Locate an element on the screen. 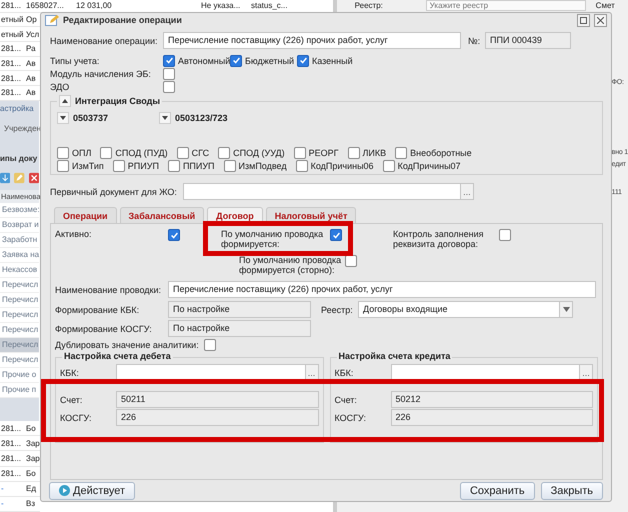 The image size is (628, 512). list-item: Безвозме: is located at coordinates (19, 210).